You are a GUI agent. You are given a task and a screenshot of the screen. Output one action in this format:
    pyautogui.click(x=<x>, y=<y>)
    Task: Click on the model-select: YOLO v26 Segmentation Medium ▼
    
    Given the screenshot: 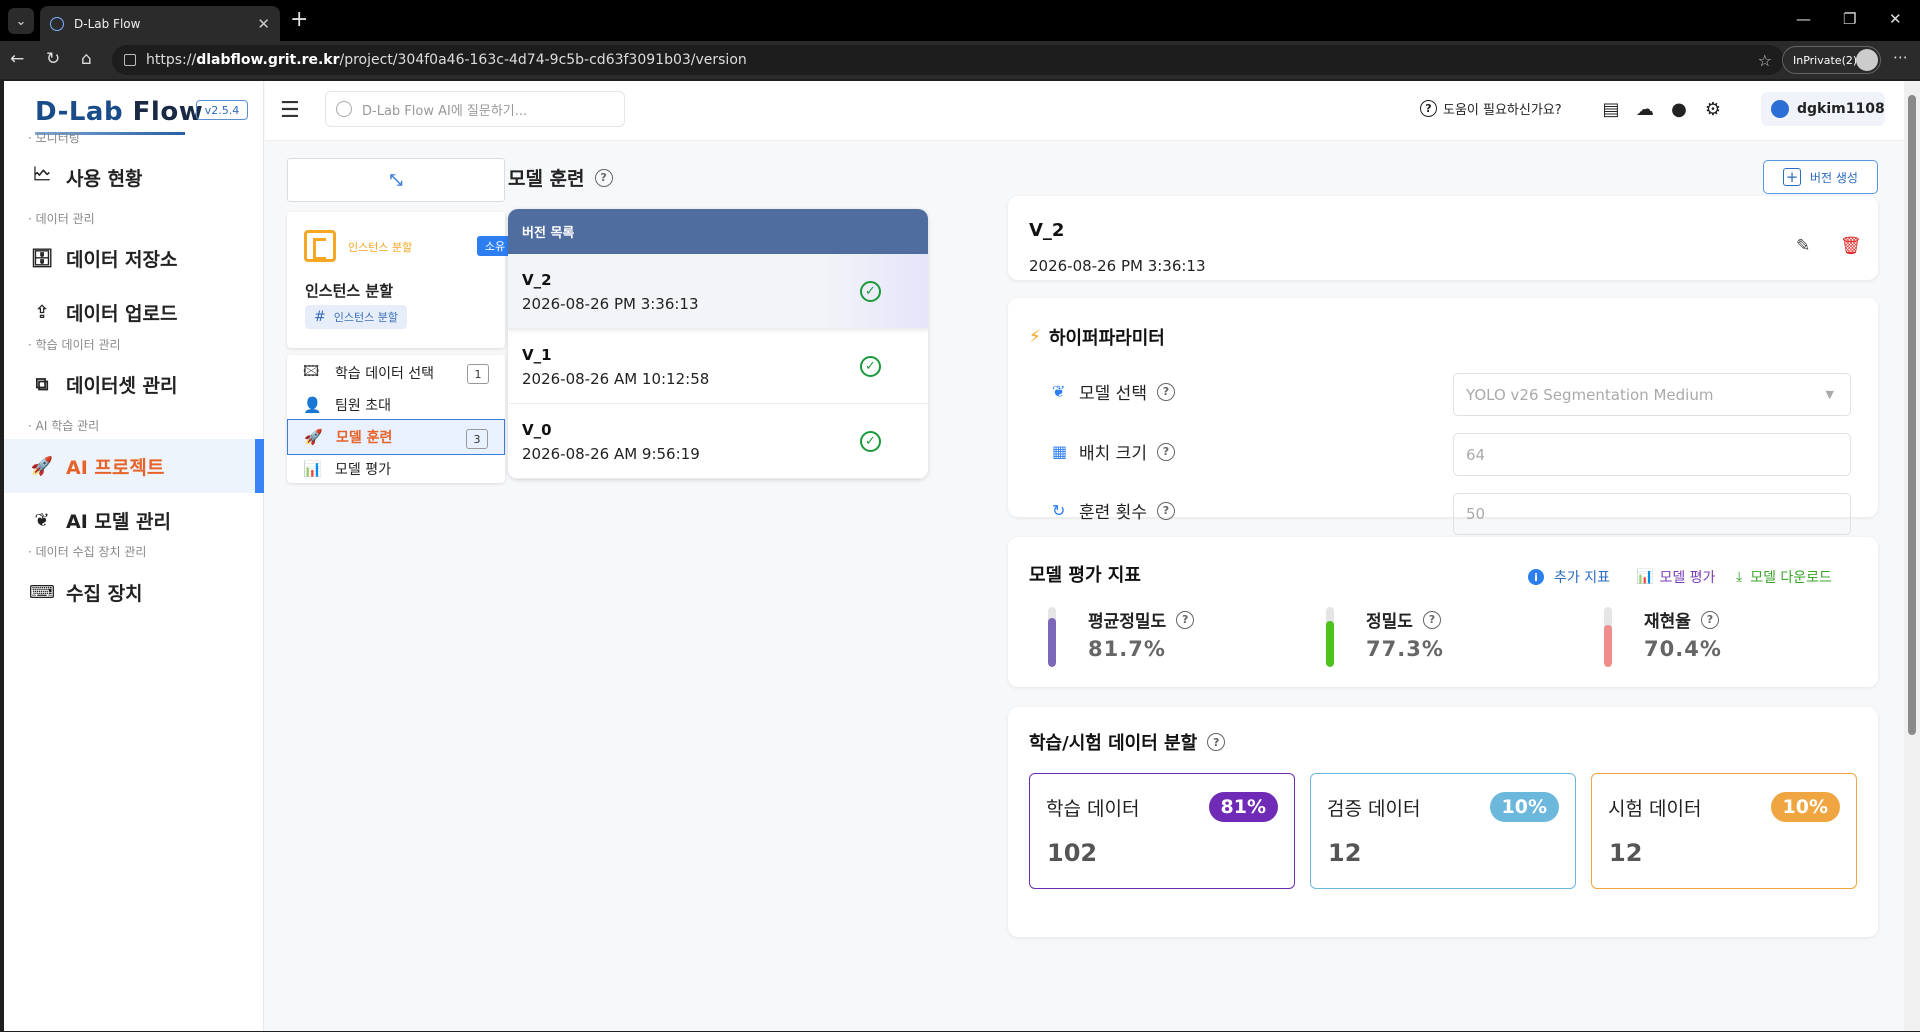 What is the action you would take?
    pyautogui.click(x=1652, y=394)
    